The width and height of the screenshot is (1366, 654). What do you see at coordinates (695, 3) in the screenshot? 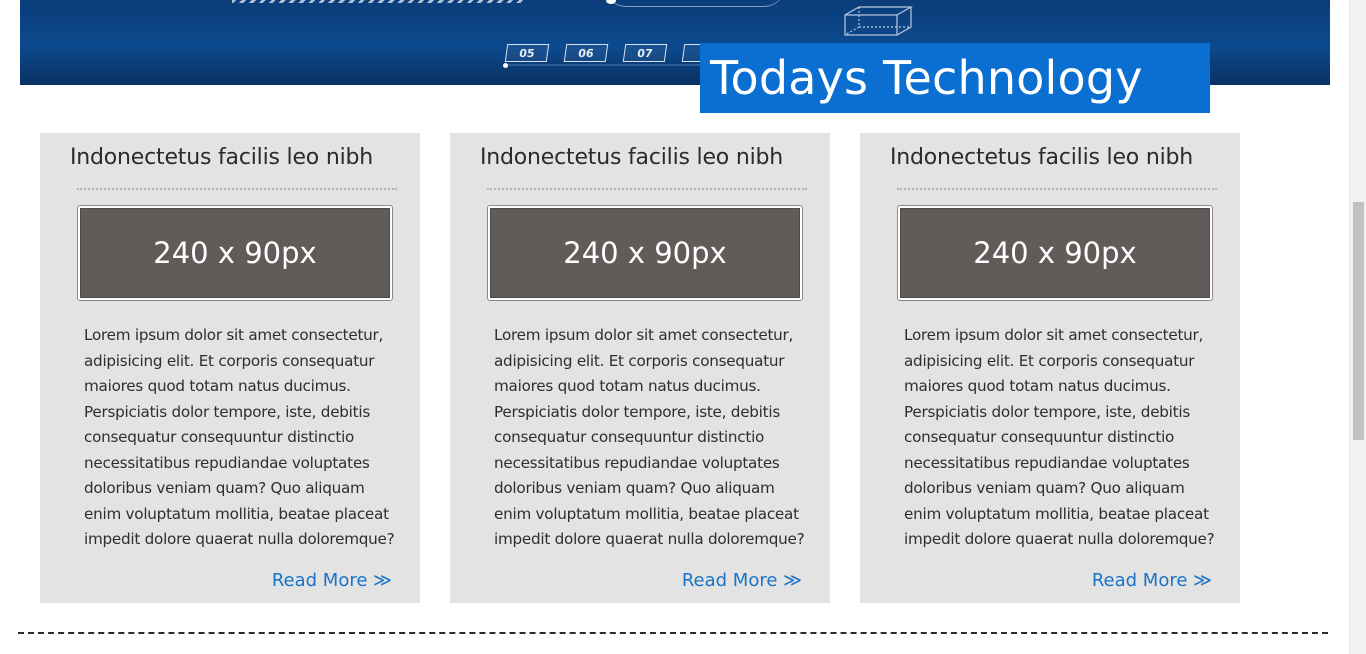
I see `hero-decor-arc` at bounding box center [695, 3].